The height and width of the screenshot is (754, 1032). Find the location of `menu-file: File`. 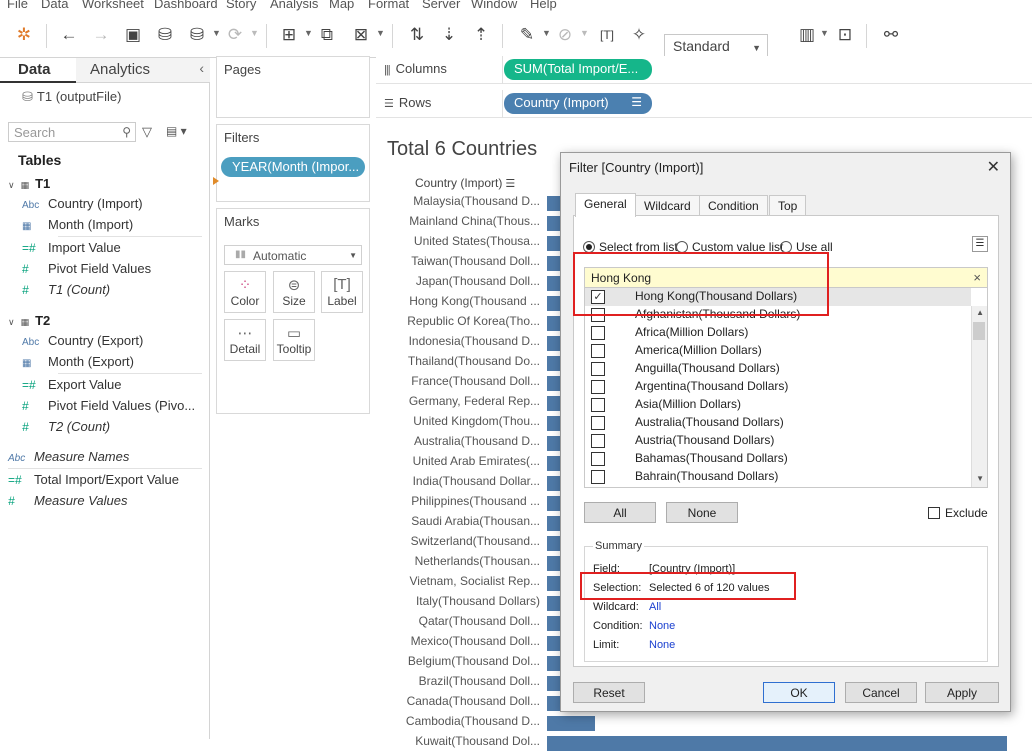

menu-file: File is located at coordinates (17, 5).